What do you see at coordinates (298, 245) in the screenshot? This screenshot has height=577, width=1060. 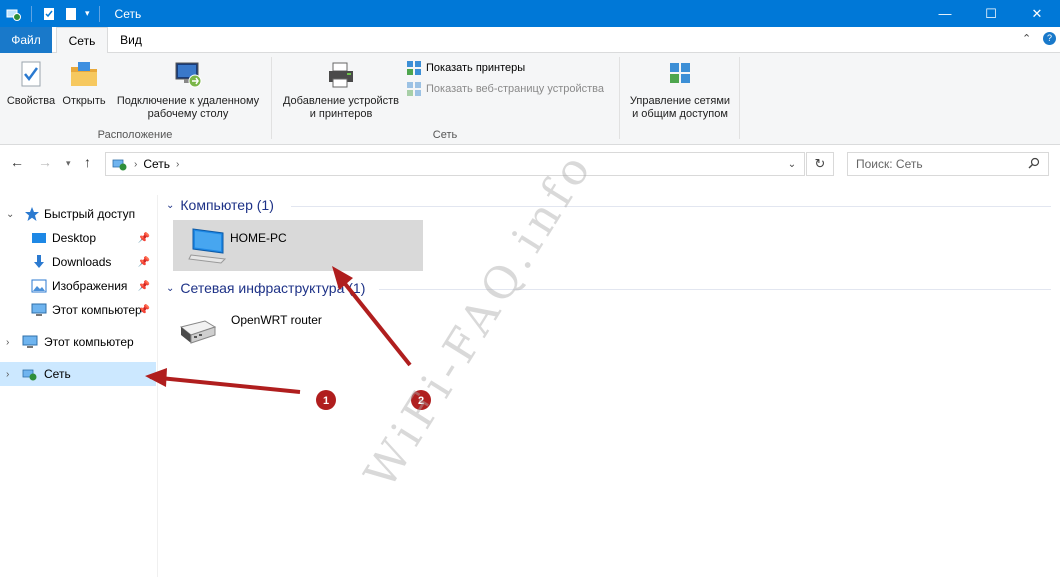 I see `file-item-home-pc: HOME-PC` at bounding box center [298, 245].